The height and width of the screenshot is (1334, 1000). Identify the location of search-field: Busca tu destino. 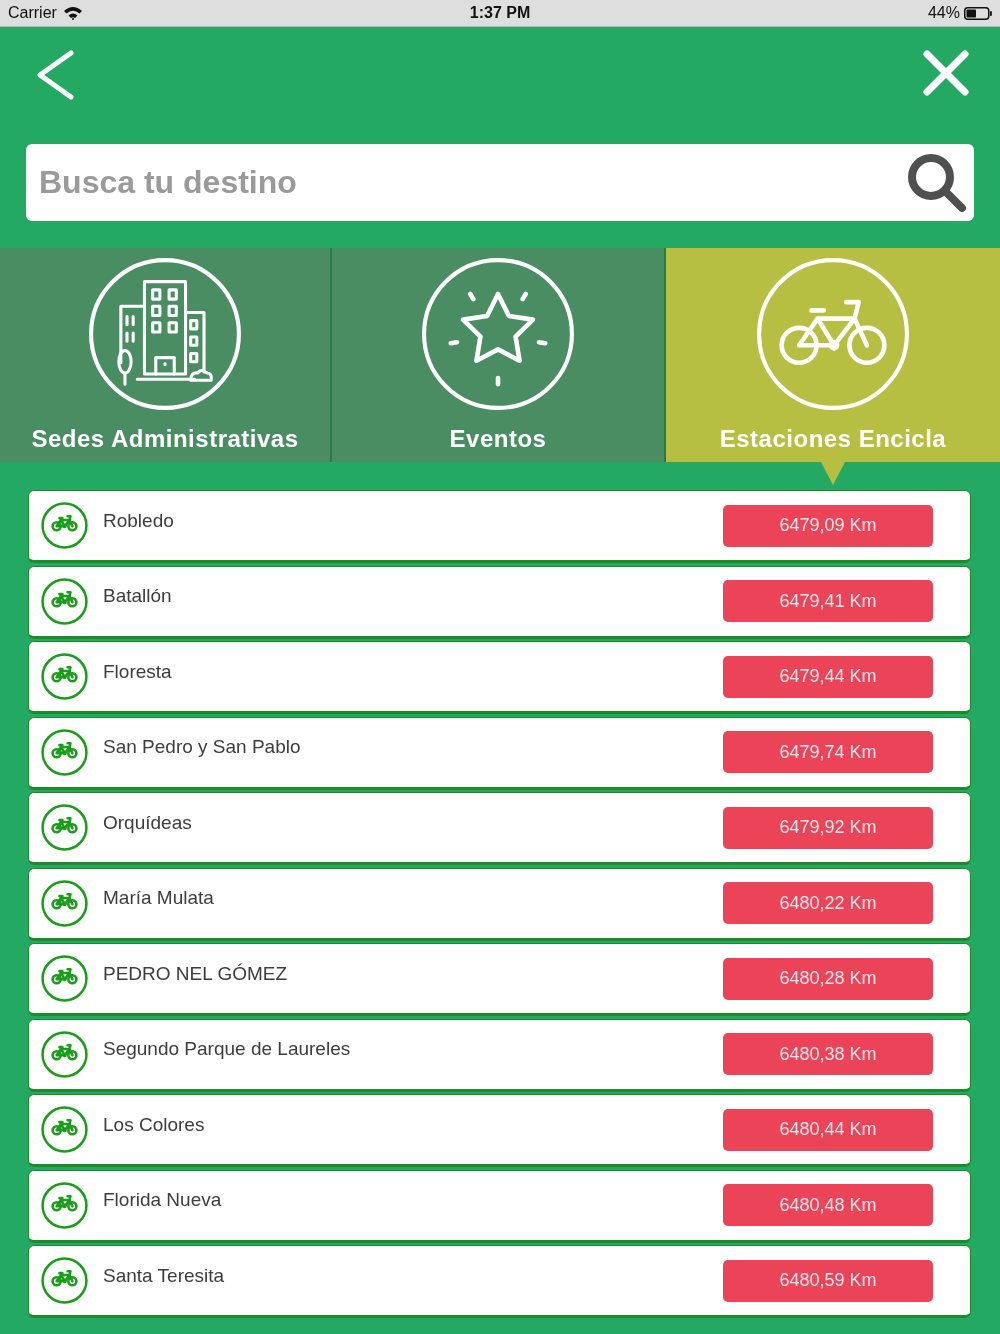
(500, 182).